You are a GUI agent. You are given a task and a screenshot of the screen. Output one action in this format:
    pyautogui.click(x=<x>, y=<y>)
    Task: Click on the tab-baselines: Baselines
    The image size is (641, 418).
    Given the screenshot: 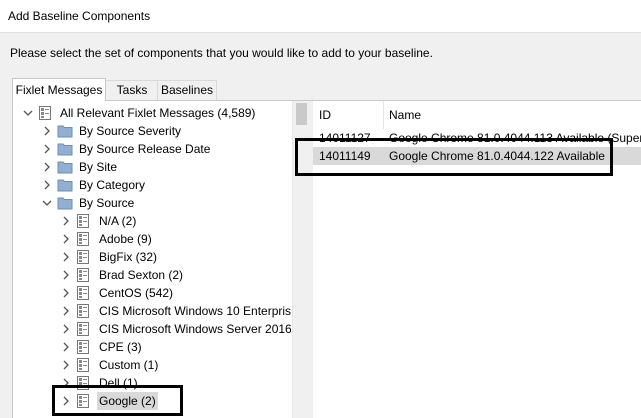 What is the action you would take?
    pyautogui.click(x=187, y=90)
    